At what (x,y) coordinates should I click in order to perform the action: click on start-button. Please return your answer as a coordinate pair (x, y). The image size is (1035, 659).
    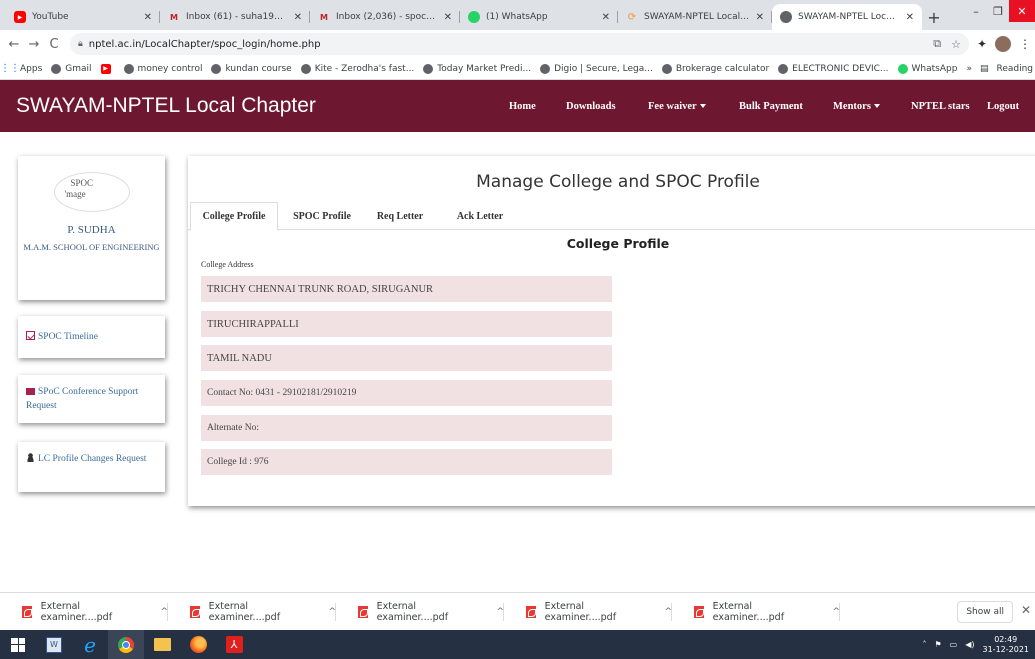
    Looking at the image, I should click on (18, 644).